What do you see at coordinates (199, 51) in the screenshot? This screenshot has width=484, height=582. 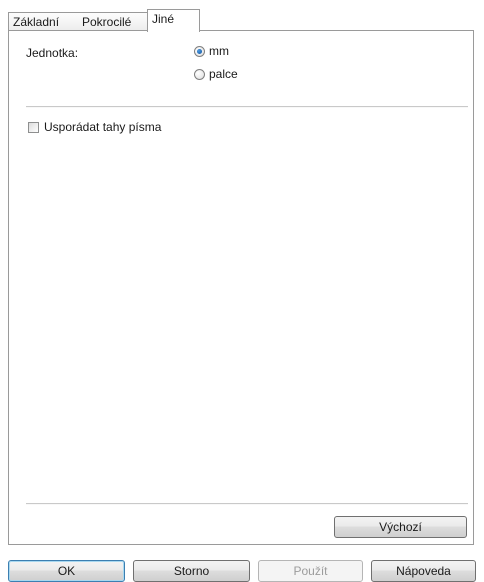 I see `radio-selected-icon` at bounding box center [199, 51].